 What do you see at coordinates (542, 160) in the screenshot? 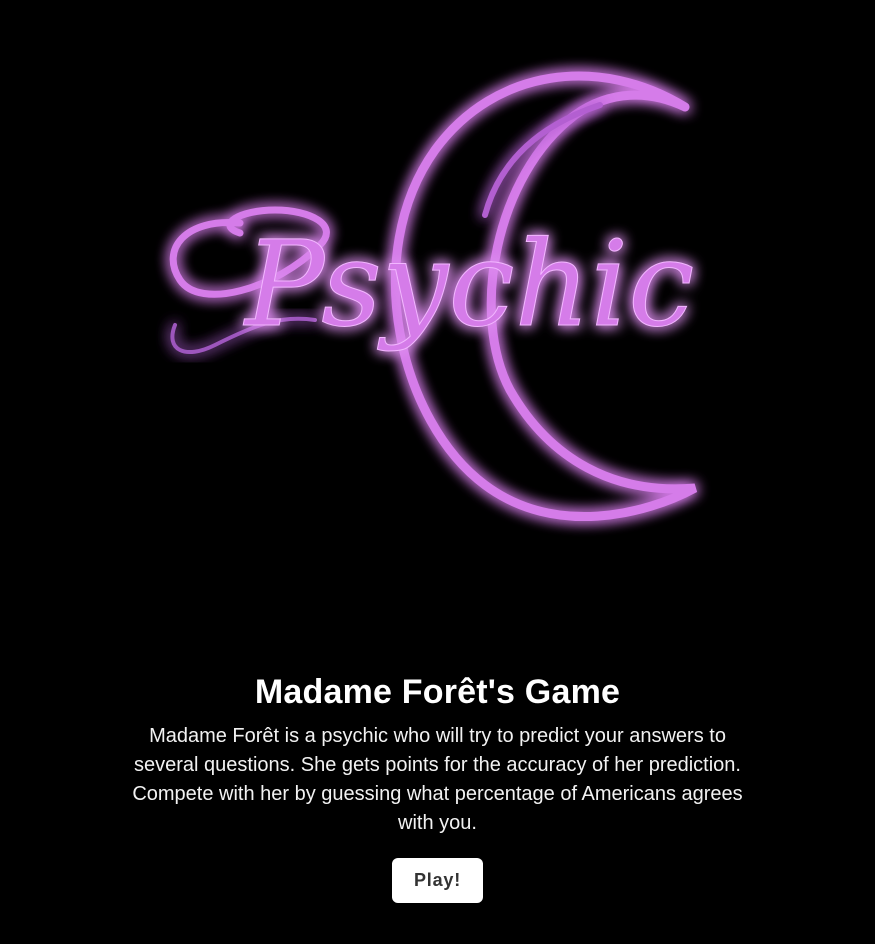
I see `neon-inner-moon-line` at bounding box center [542, 160].